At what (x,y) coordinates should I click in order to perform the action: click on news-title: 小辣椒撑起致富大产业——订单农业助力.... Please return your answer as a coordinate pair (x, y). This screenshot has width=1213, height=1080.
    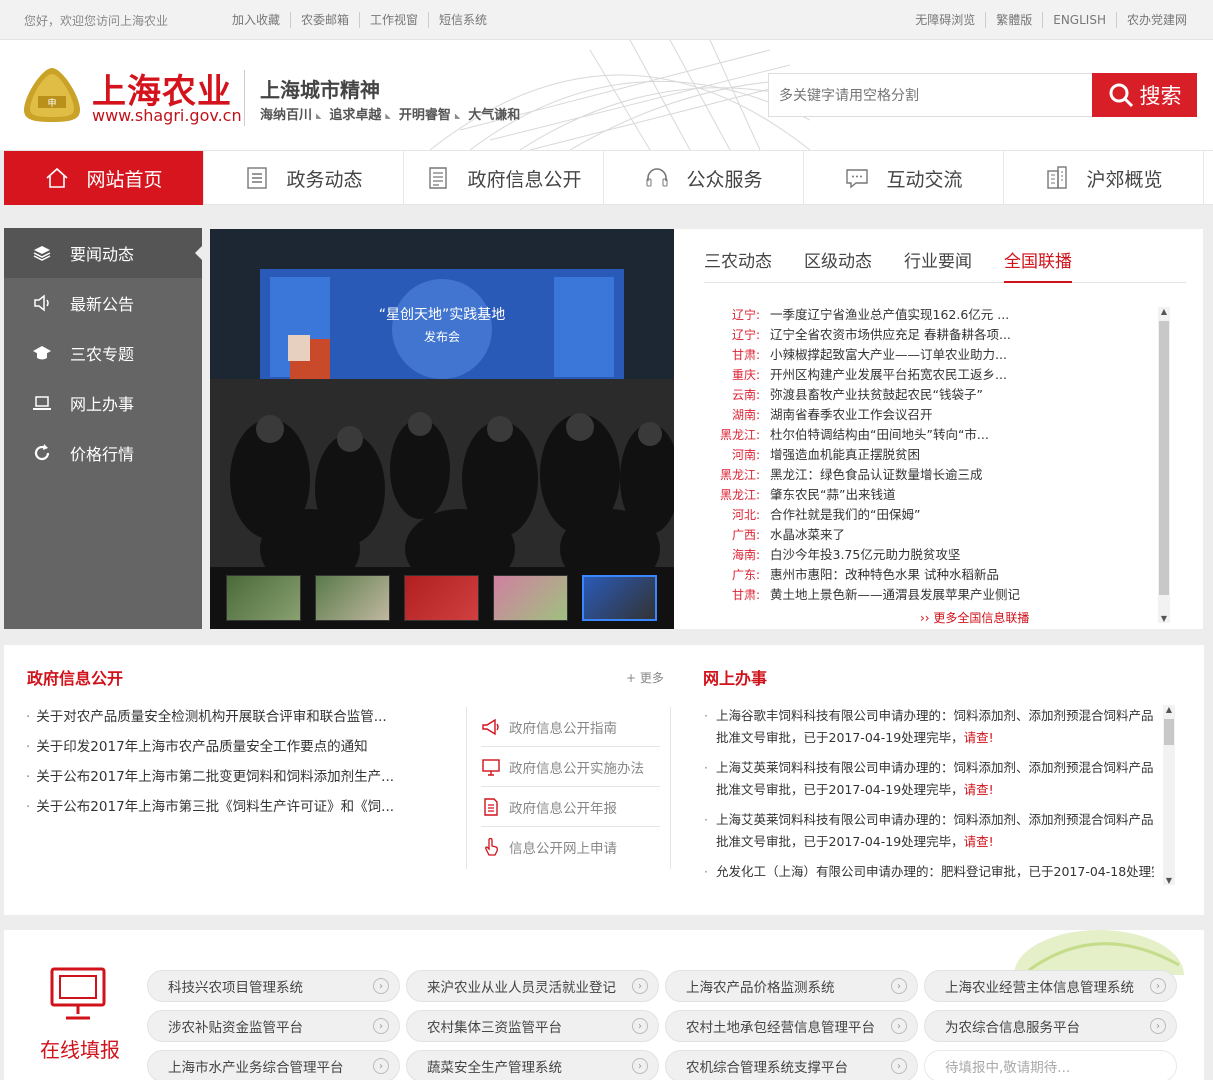
    Looking at the image, I should click on (888, 355).